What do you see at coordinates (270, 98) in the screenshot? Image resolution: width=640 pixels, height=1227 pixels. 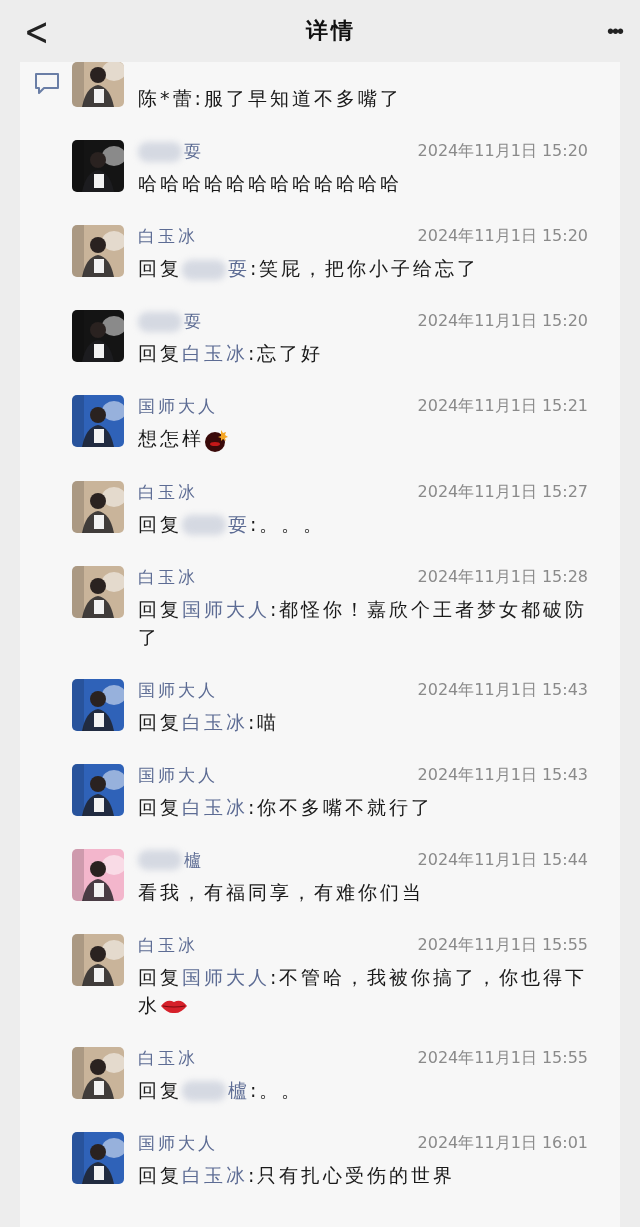 I see `comment-text: 陈*蕾:服了早知道不多嘴了` at bounding box center [270, 98].